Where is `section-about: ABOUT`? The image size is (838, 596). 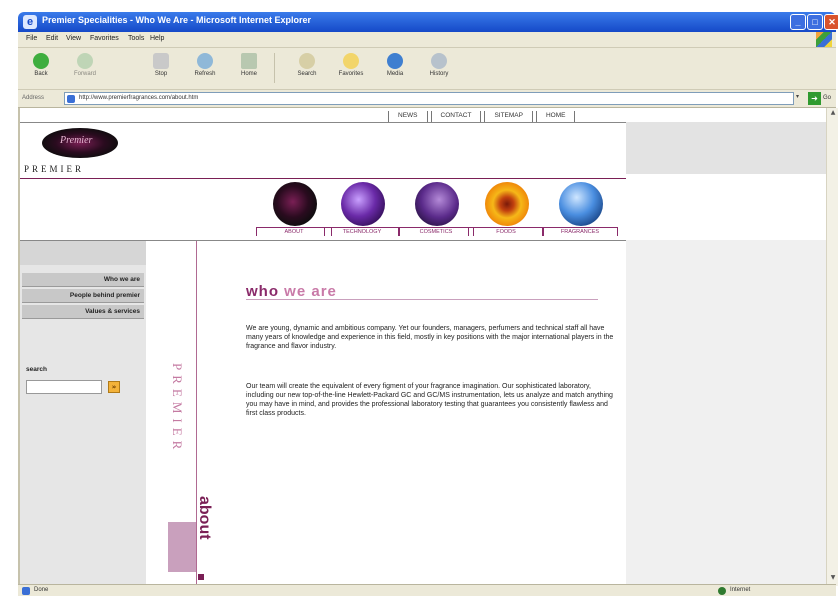 section-about: ABOUT is located at coordinates (294, 210).